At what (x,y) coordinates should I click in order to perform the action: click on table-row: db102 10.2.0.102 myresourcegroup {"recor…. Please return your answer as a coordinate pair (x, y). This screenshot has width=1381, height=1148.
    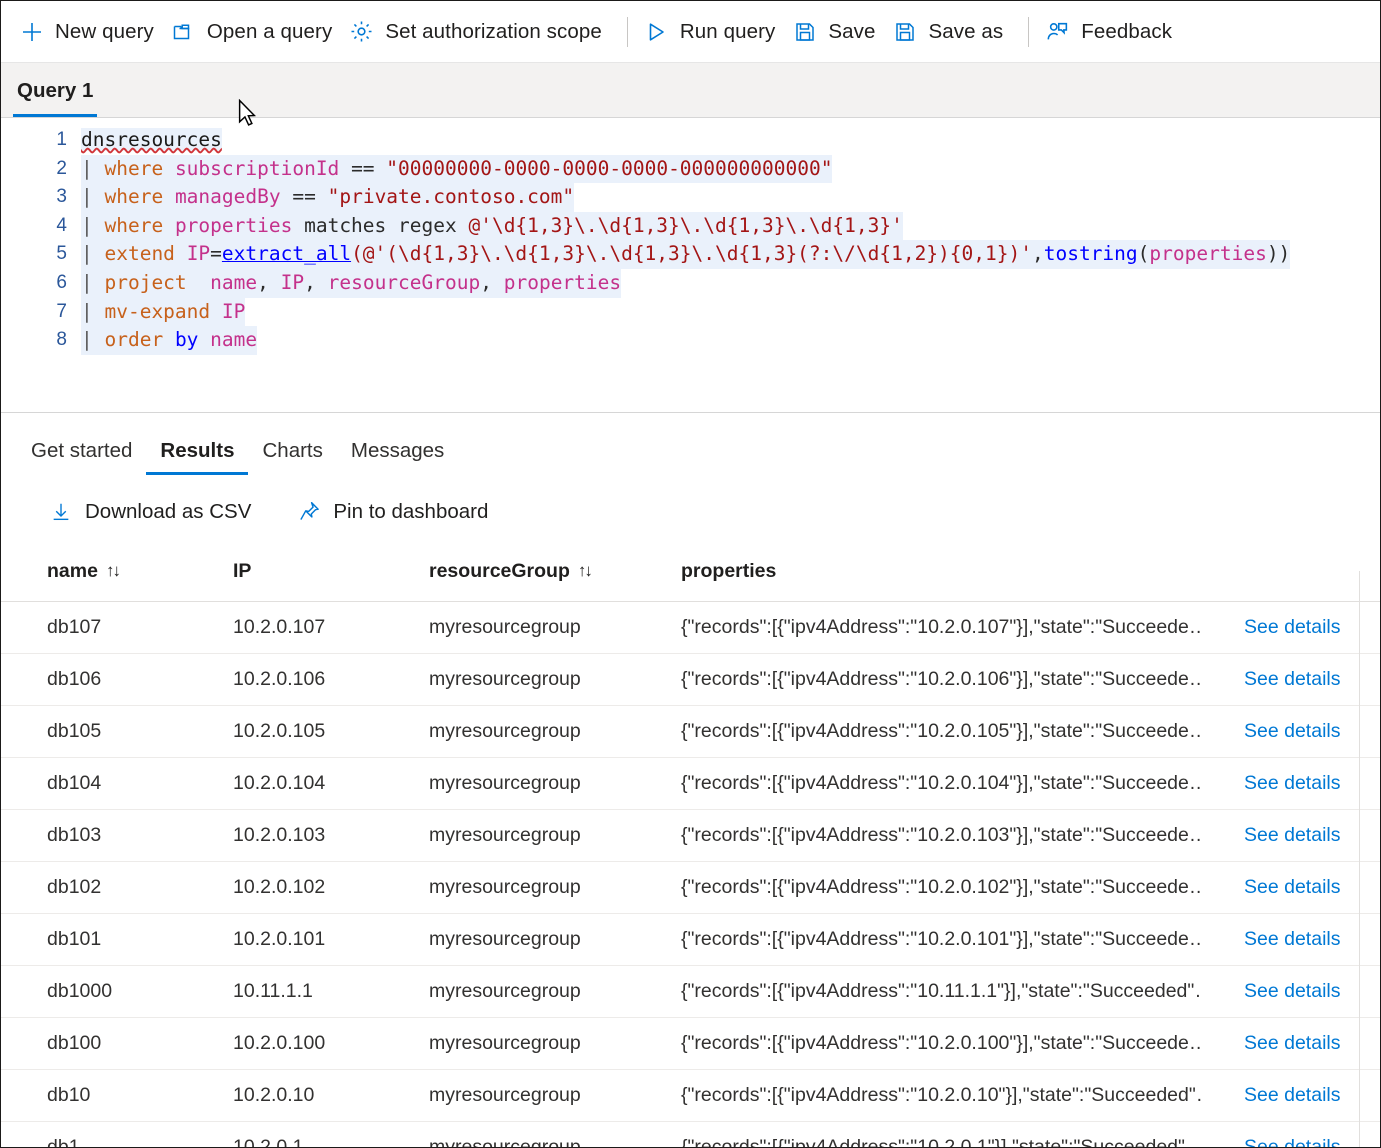
    Looking at the image, I should click on (690, 887).